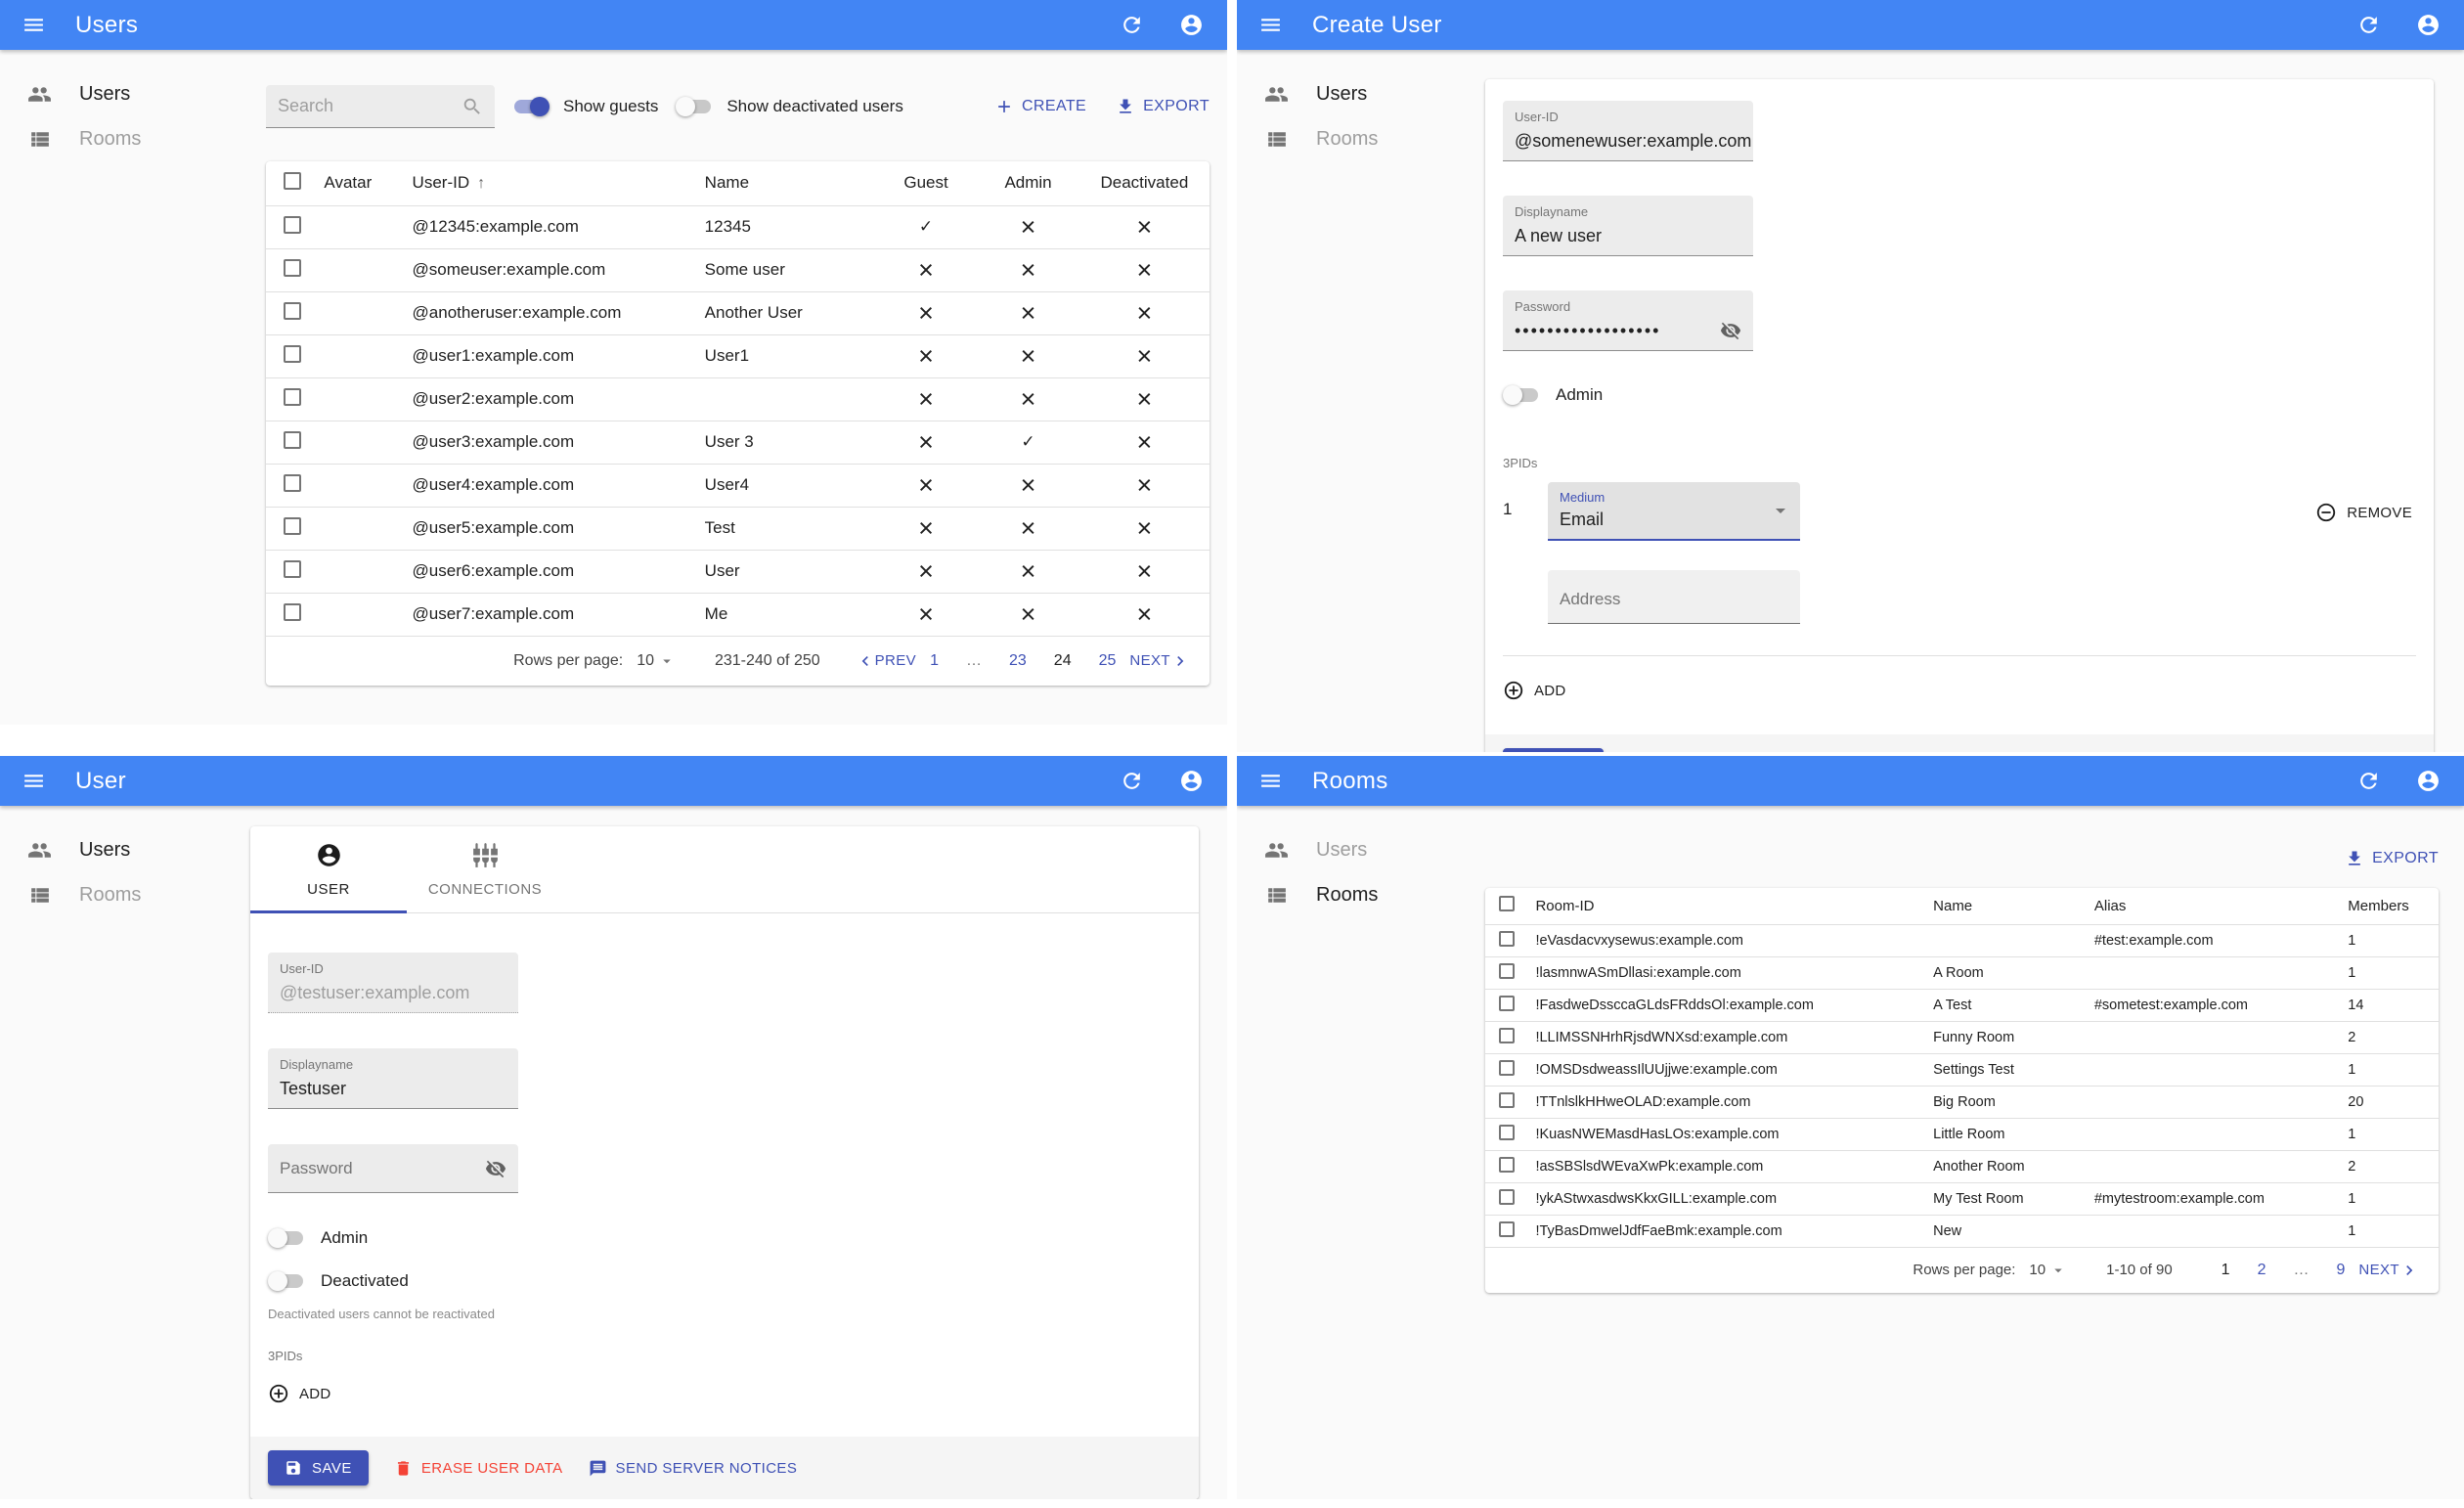 The height and width of the screenshot is (1508, 2464). I want to click on table-row: !TyBasDmwelJdfFaeBmk:example.com New 1, so click(1962, 1231).